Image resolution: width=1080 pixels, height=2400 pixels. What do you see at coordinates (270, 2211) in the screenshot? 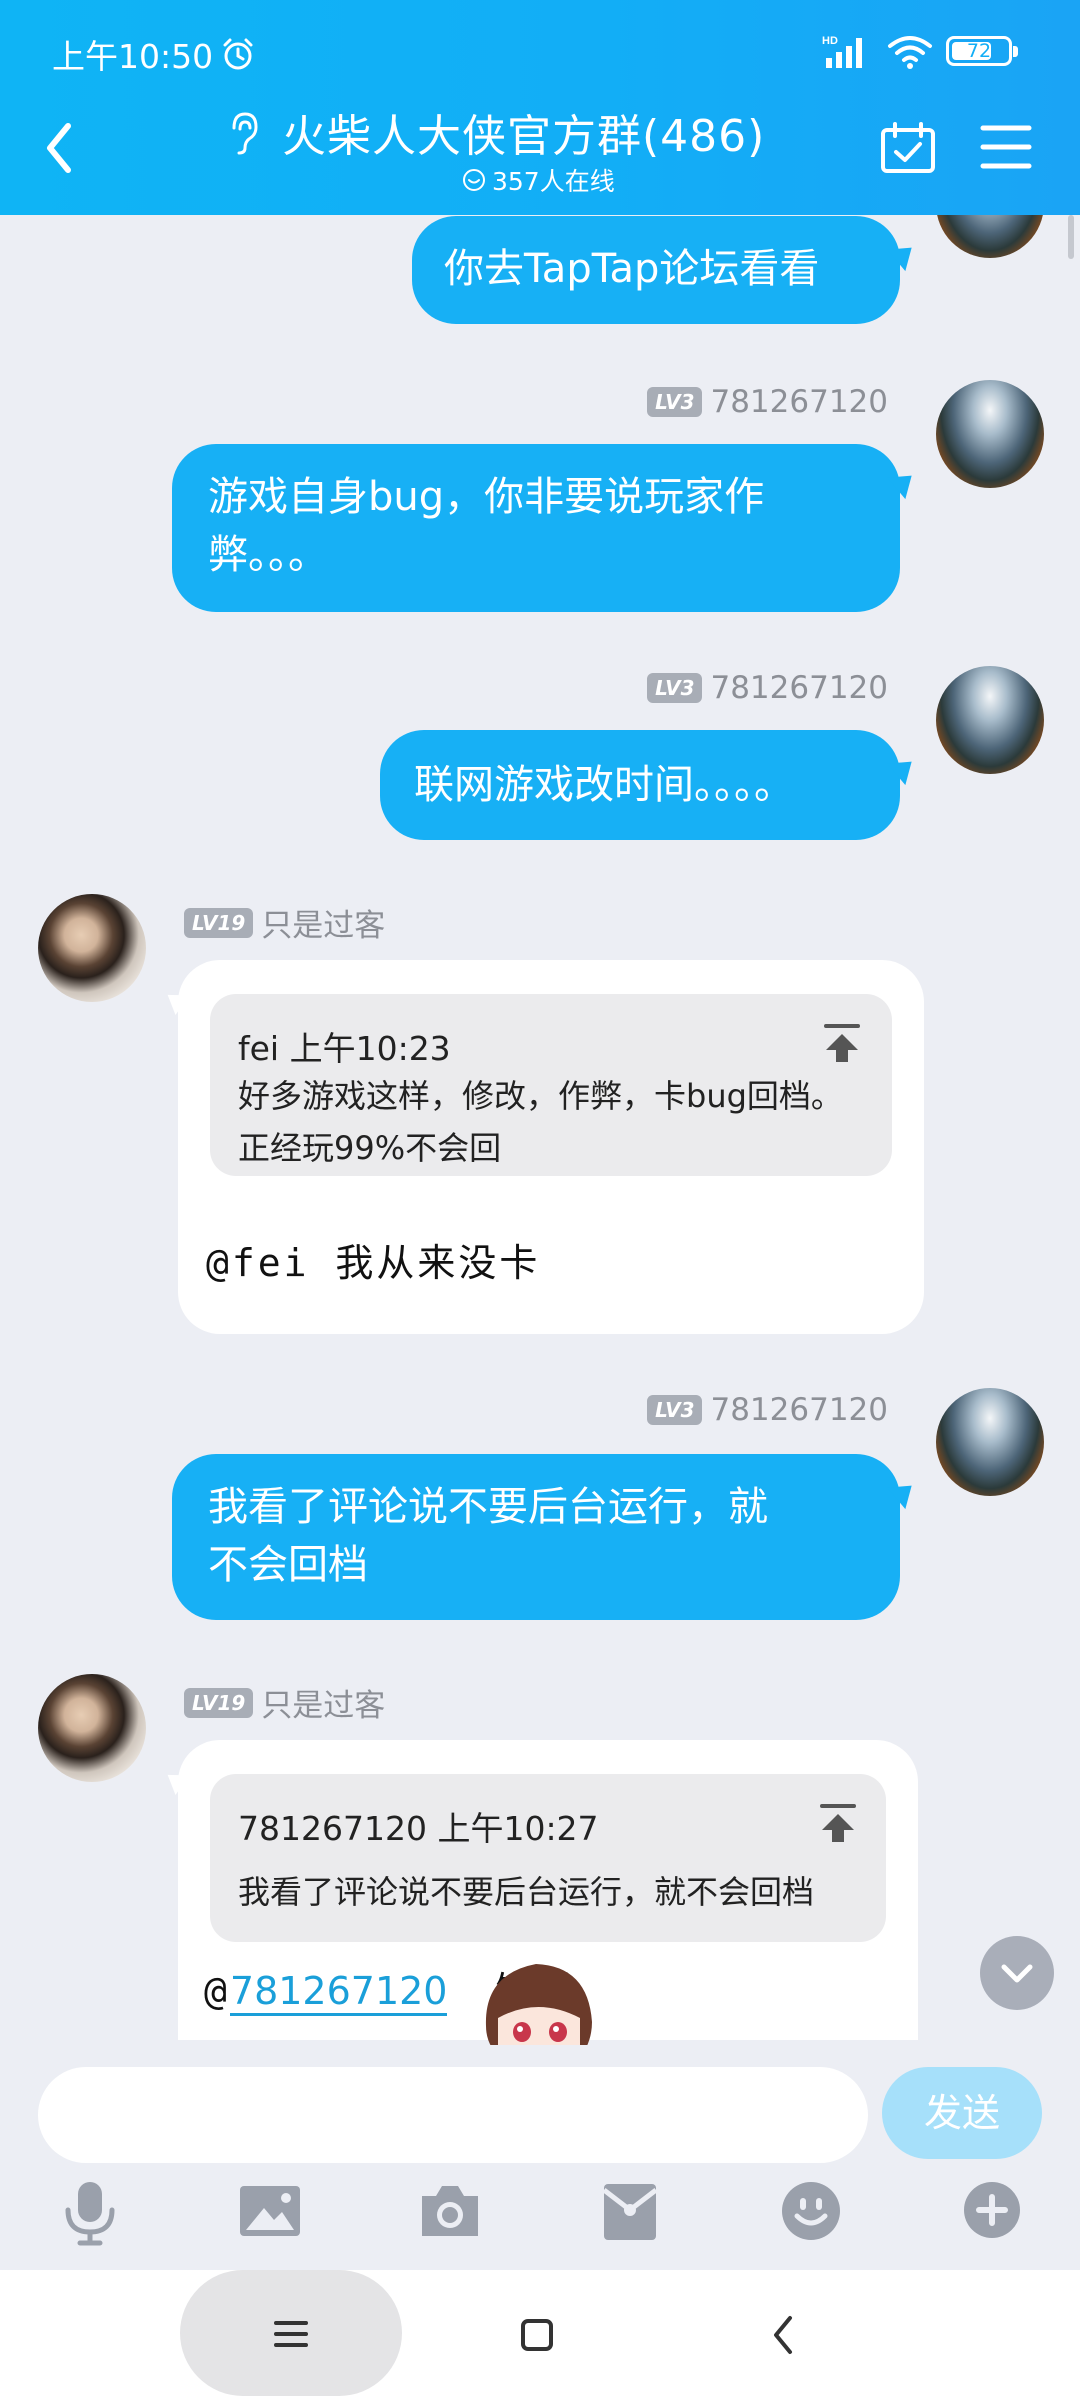
I see `image-icon` at bounding box center [270, 2211].